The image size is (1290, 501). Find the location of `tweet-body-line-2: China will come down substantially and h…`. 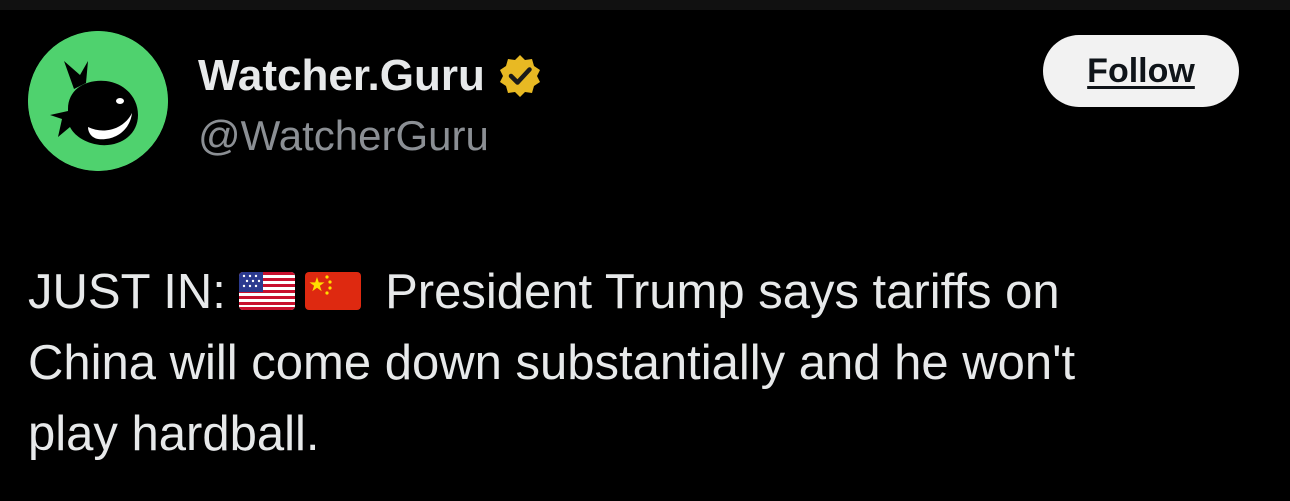

tweet-body-line-2: China will come down substantially and h… is located at coordinates (552, 363).